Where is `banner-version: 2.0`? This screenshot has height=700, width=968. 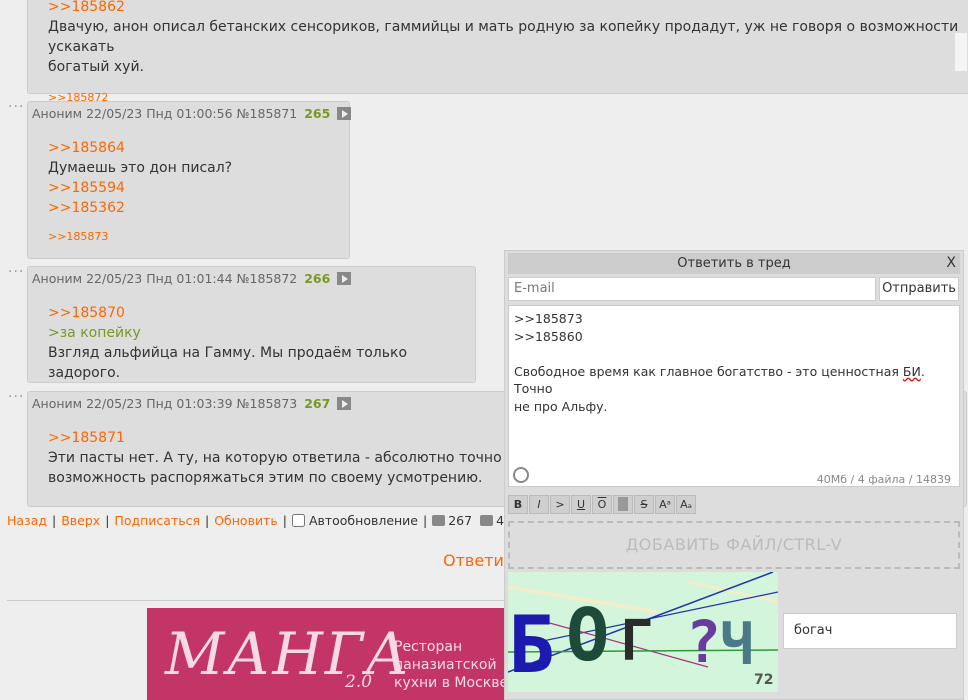 banner-version: 2.0 is located at coordinates (359, 682).